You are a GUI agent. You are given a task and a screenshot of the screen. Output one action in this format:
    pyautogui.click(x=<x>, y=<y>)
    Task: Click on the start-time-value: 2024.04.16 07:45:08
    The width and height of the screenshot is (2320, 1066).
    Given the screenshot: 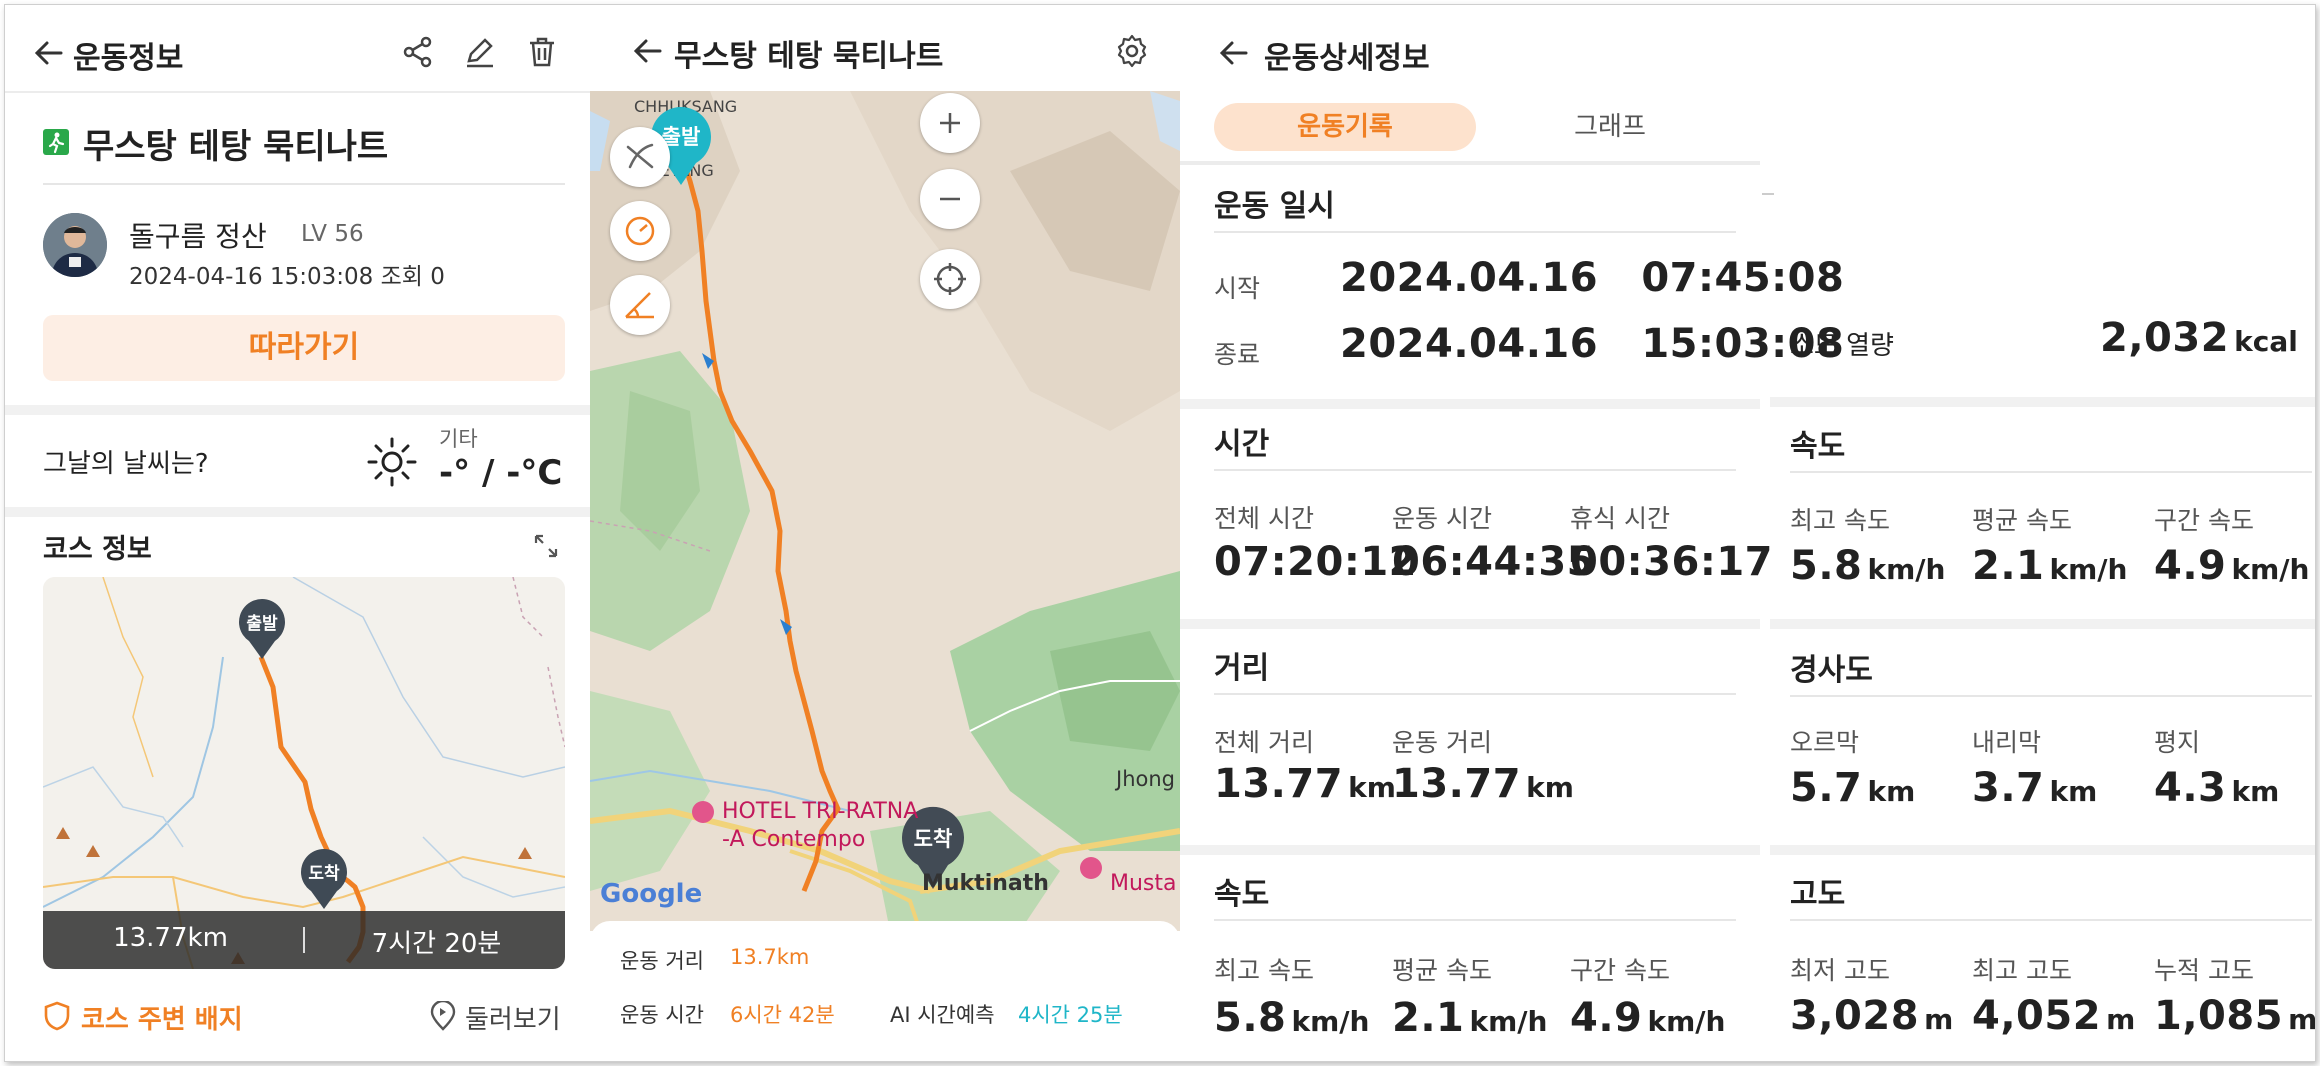 What is the action you would take?
    pyautogui.click(x=1592, y=278)
    